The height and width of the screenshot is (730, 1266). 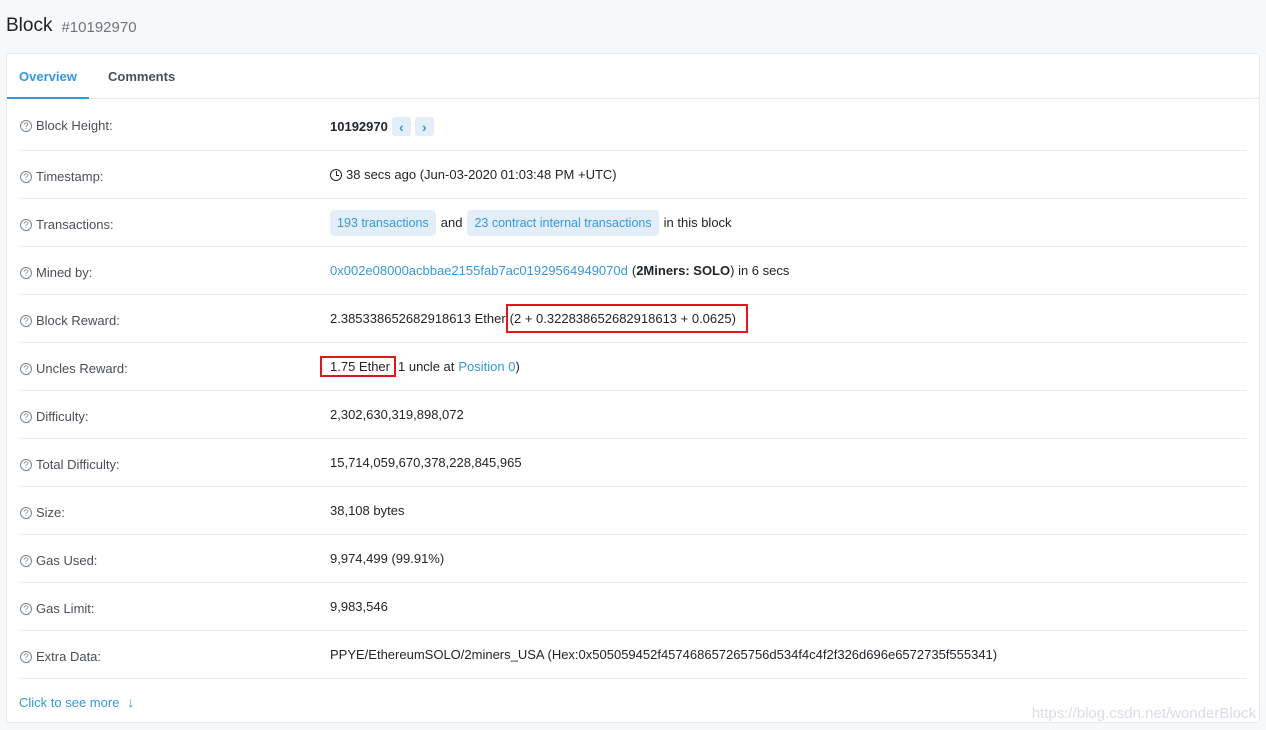 I want to click on tab-bar: Overview Comments, so click(x=633, y=76).